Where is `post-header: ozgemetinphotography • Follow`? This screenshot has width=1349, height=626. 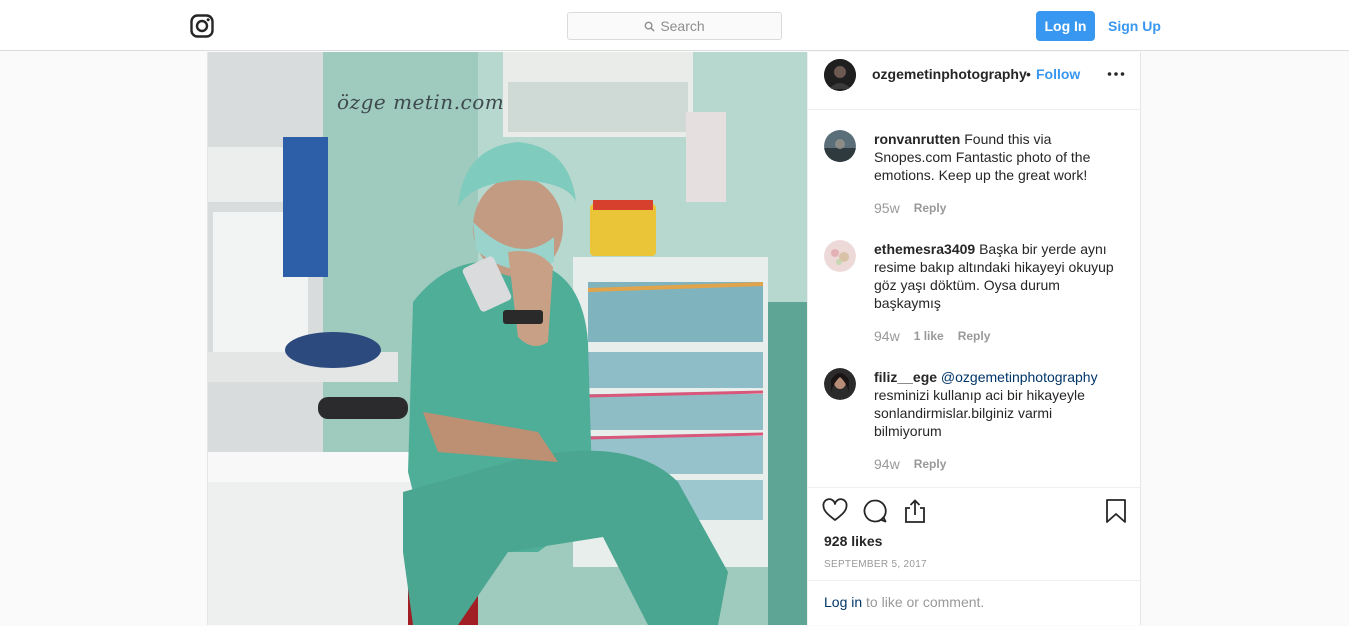 post-header: ozgemetinphotography • Follow is located at coordinates (974, 81).